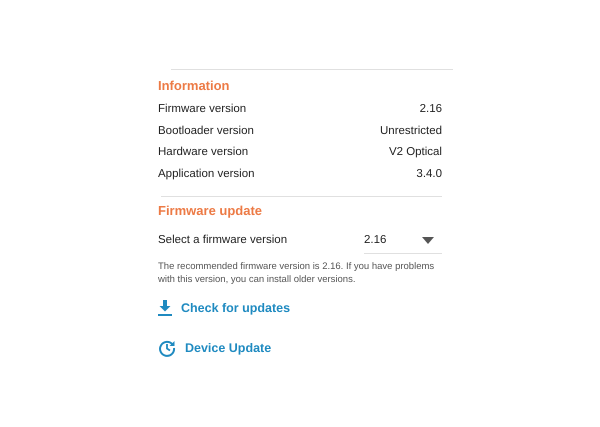  What do you see at coordinates (206, 131) in the screenshot?
I see `info-label: Bootloader version` at bounding box center [206, 131].